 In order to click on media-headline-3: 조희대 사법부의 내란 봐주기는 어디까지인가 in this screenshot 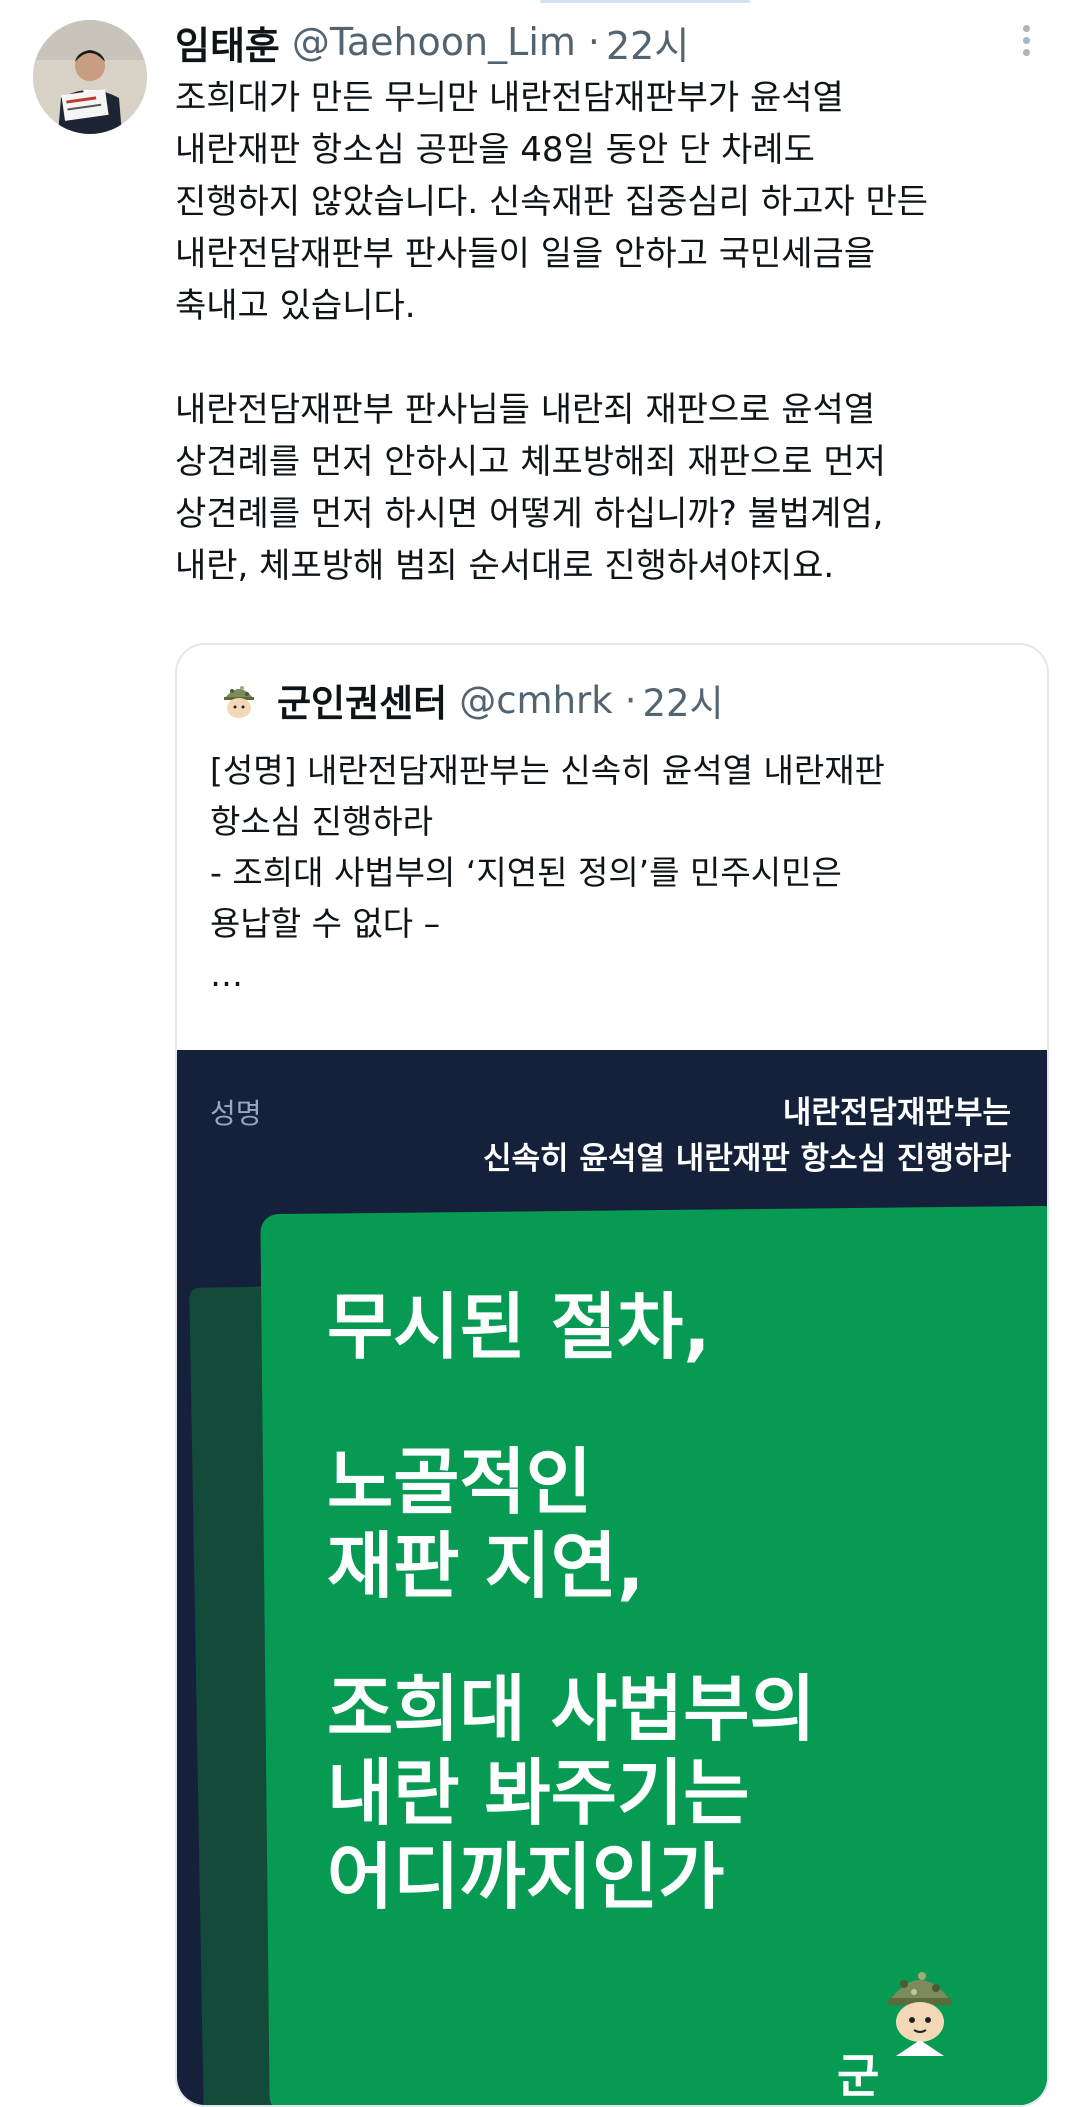, I will do `click(571, 1793)`.